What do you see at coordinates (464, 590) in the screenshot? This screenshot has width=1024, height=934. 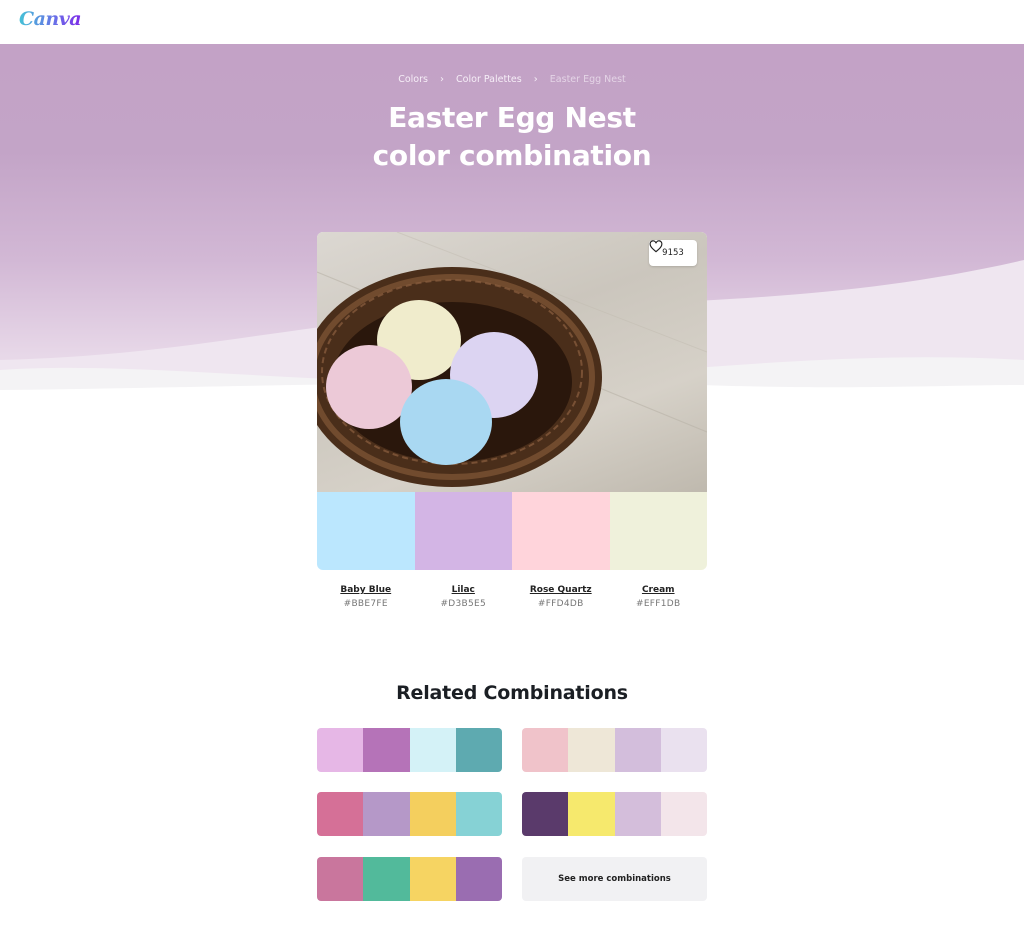 I see `color-name-link: Lilac` at bounding box center [464, 590].